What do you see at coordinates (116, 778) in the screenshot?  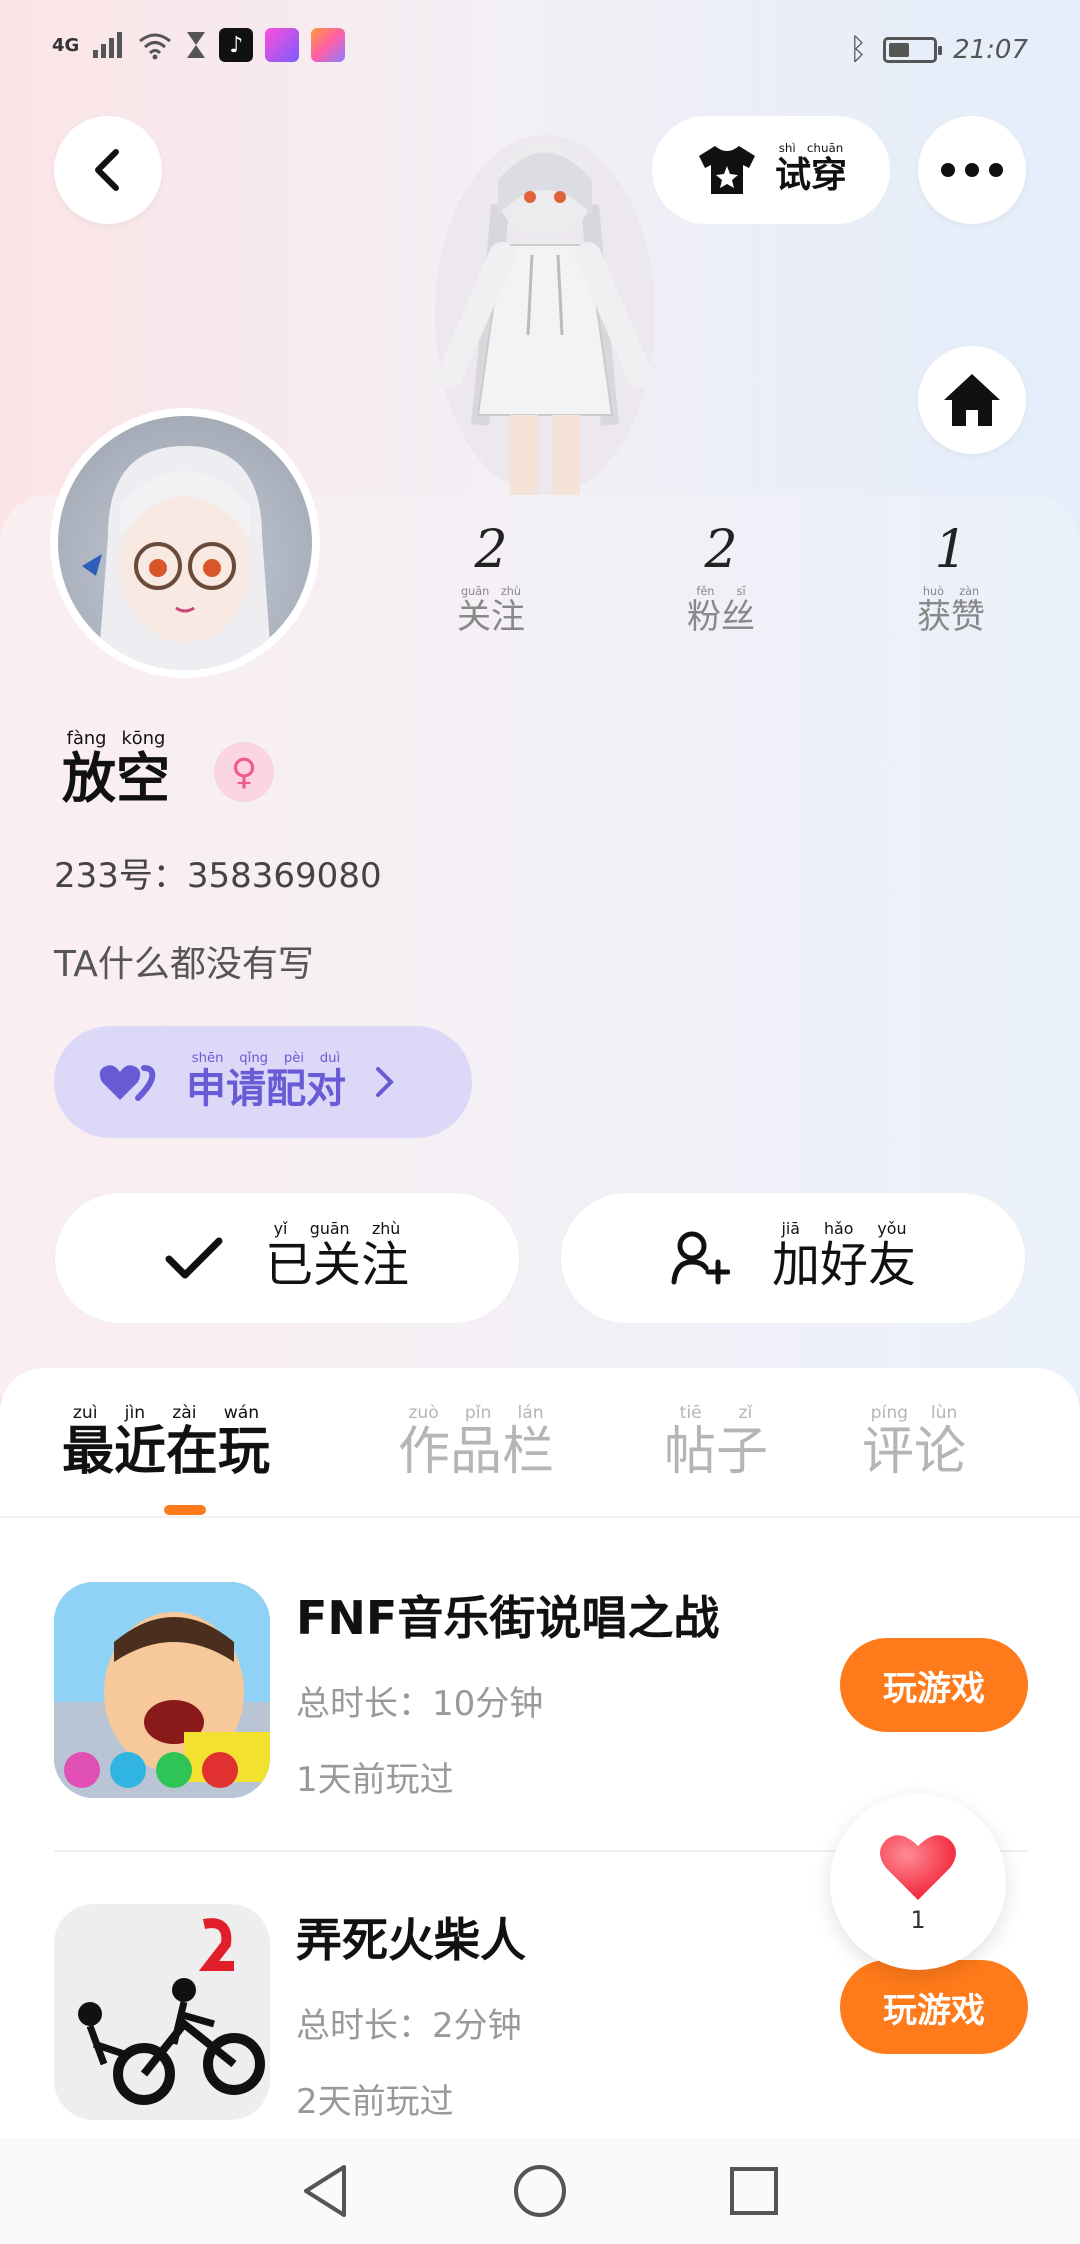 I see `profile-name-text: 放空` at bounding box center [116, 778].